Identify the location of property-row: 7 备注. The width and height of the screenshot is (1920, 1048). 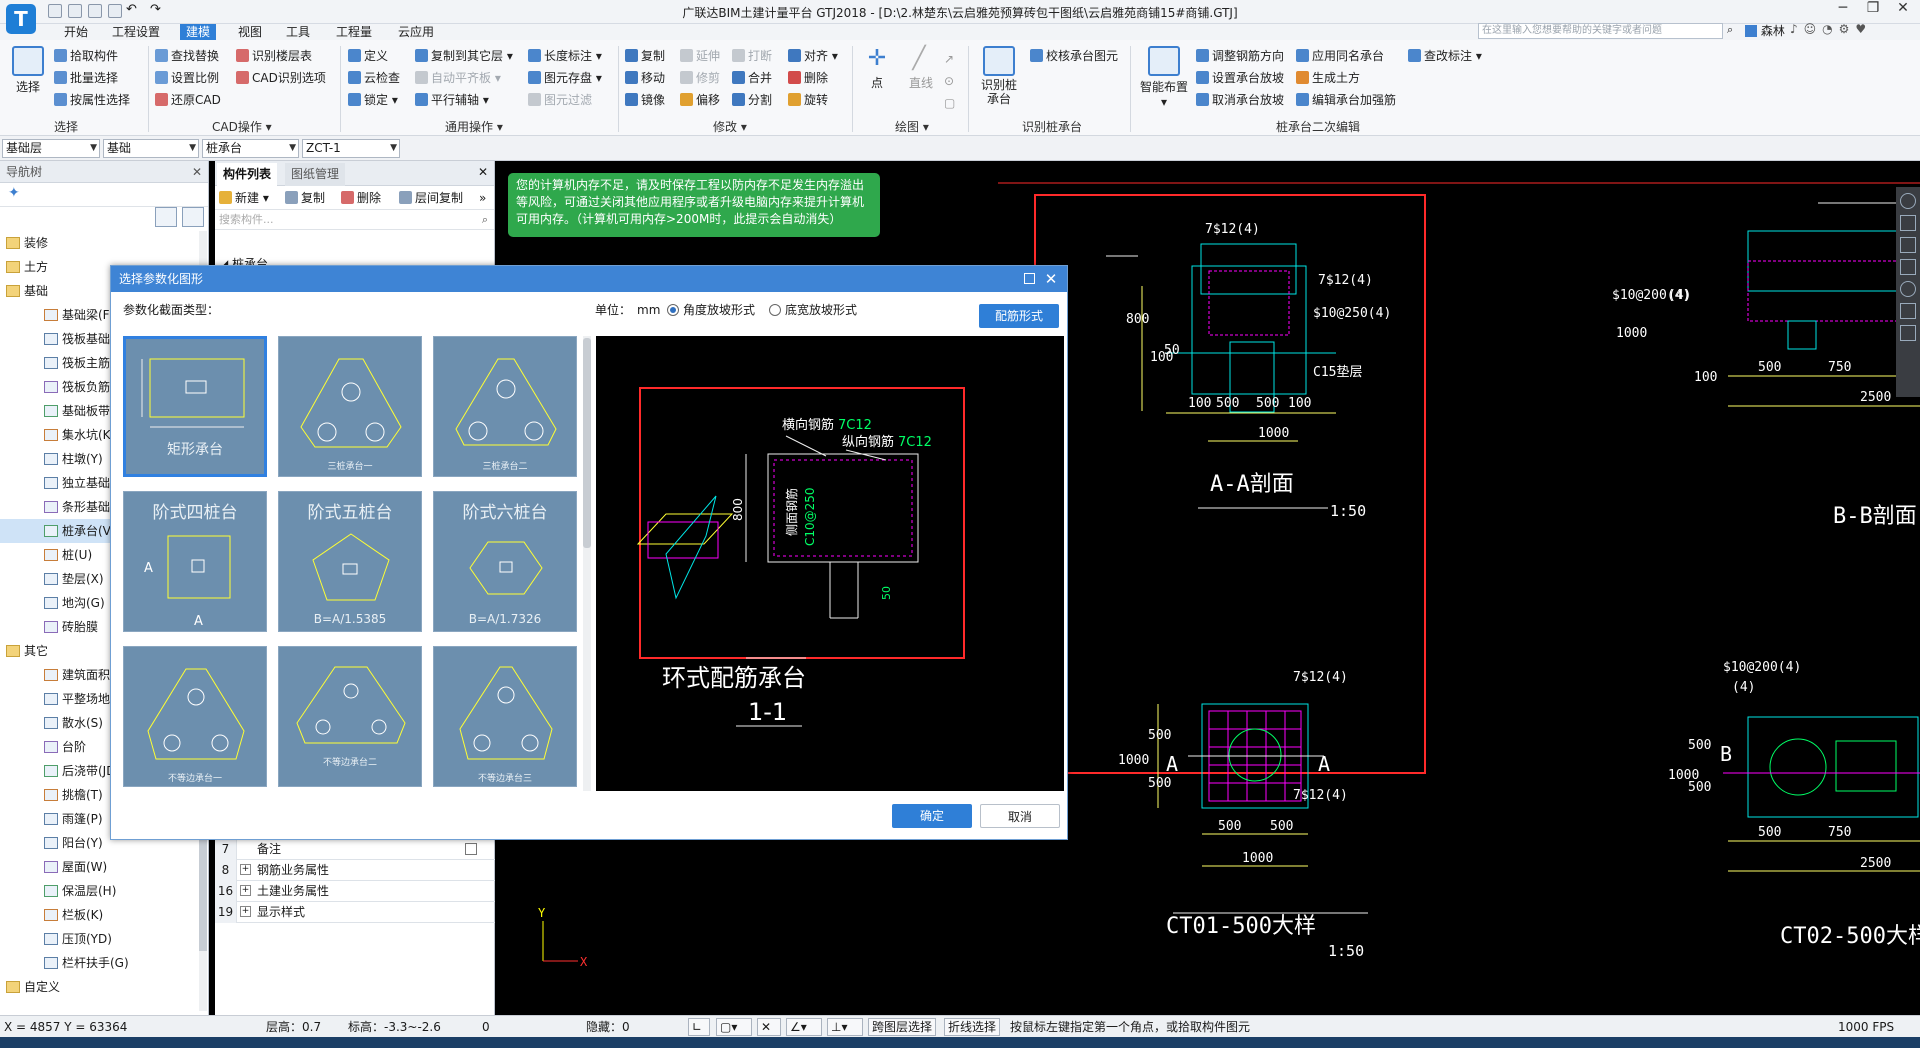
(355, 849).